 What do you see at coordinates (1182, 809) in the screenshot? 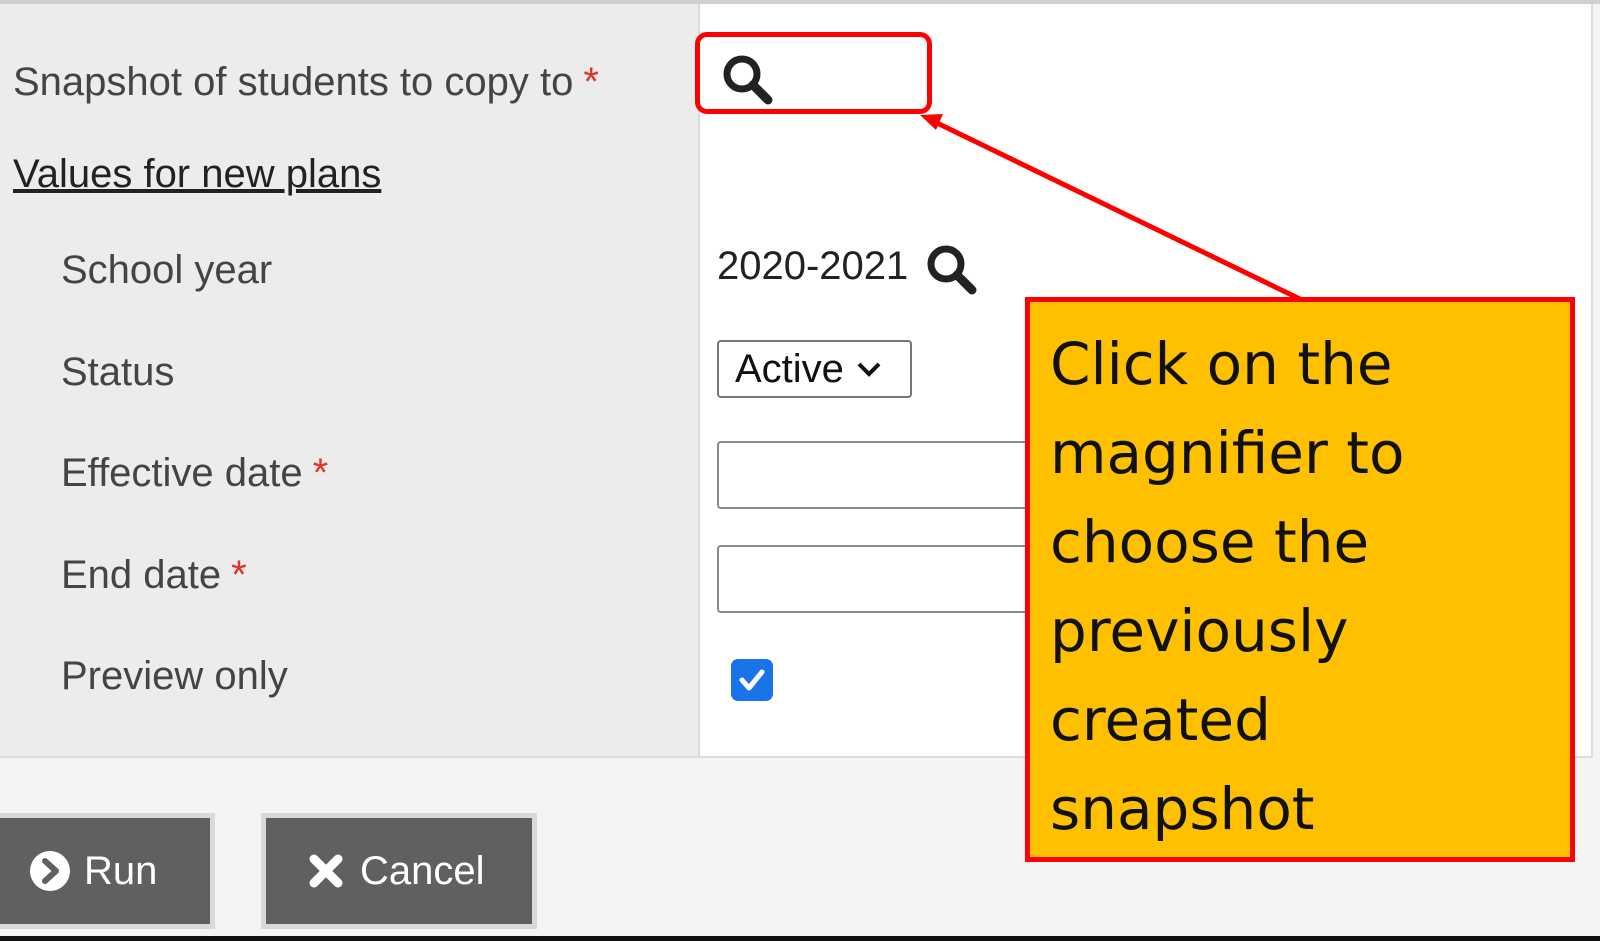
I see `callout-line: snapshot` at bounding box center [1182, 809].